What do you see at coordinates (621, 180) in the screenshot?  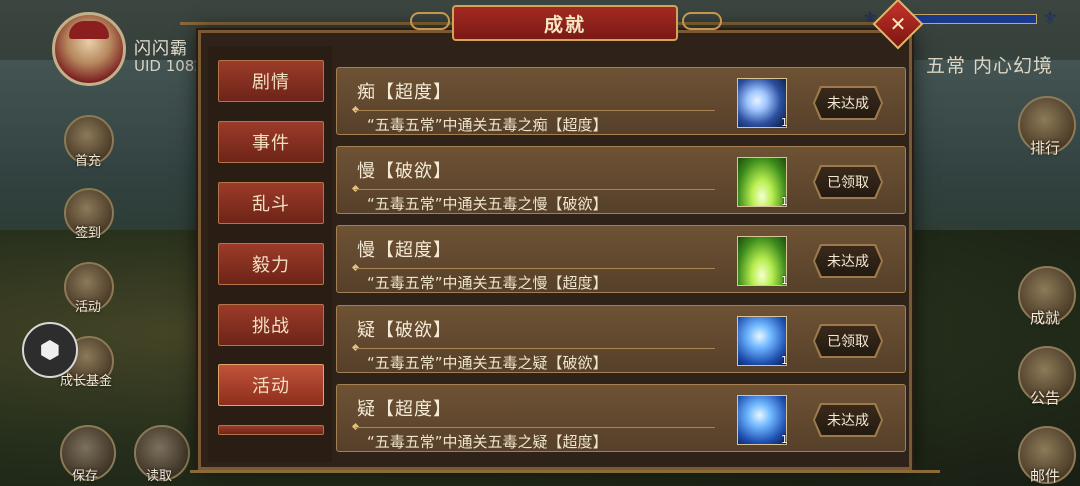 I see `achievement-row: 慢【破欲】 “五毒五常”中通关五毒之慢【破欲】 1 已领取` at bounding box center [621, 180].